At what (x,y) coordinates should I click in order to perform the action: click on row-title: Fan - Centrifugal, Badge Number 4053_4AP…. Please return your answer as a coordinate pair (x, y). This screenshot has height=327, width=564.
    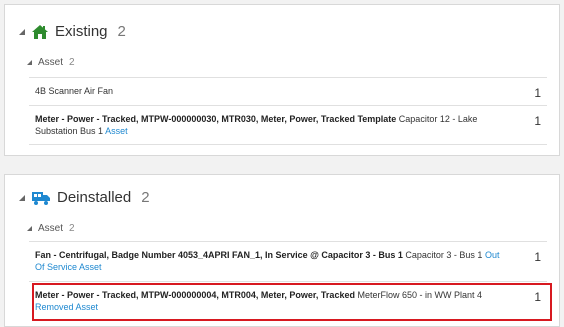
    Looking at the image, I should click on (219, 255).